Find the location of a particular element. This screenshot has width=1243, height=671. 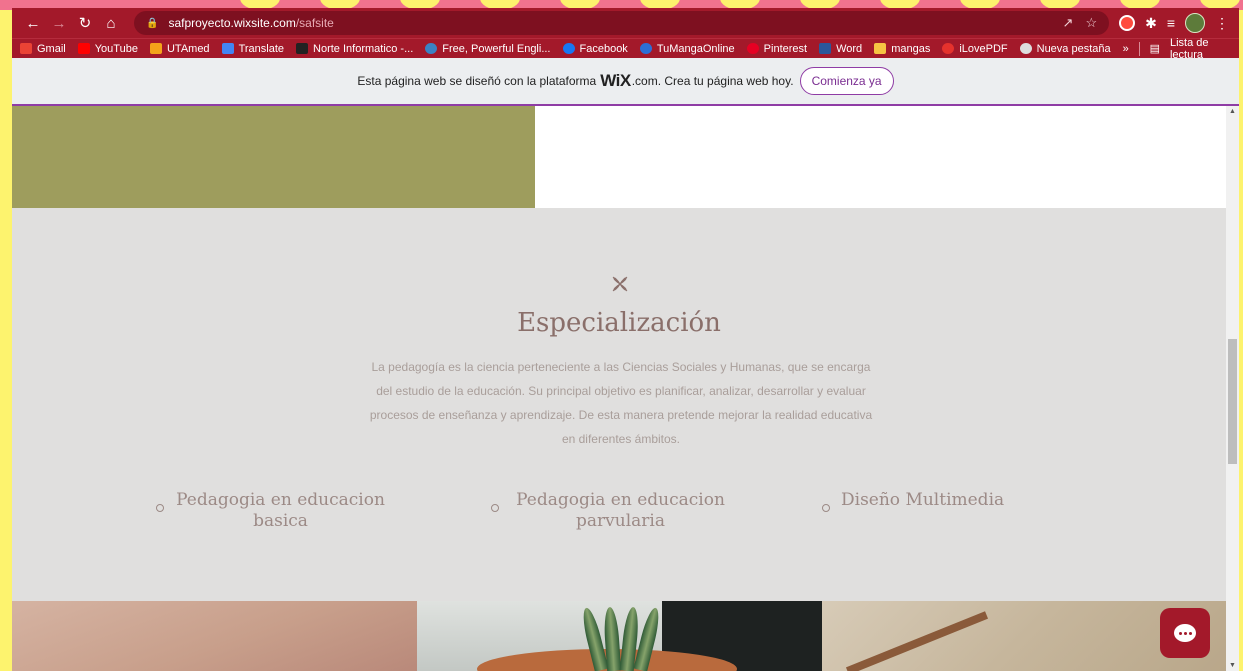

list-item-label: Pedagogia en educacion basica is located at coordinates (280, 510).